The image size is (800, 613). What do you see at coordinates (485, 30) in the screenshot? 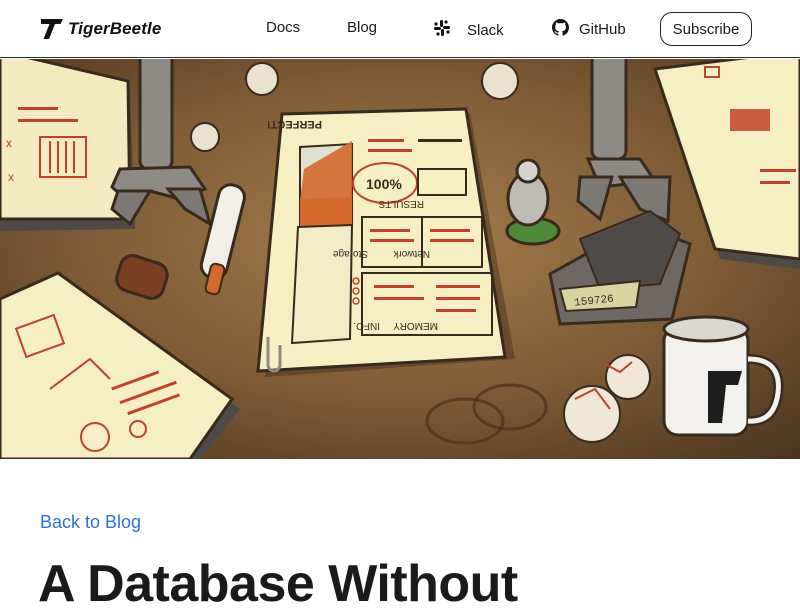
I see `nav-slack-label: Slack` at bounding box center [485, 30].